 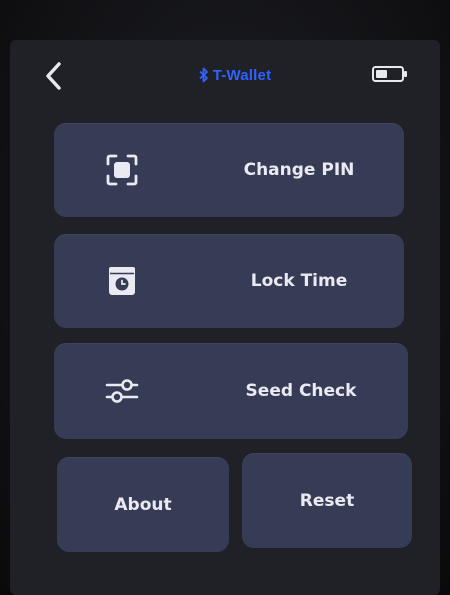 I want to click on change-pin-label: Change PIN, so click(x=299, y=170).